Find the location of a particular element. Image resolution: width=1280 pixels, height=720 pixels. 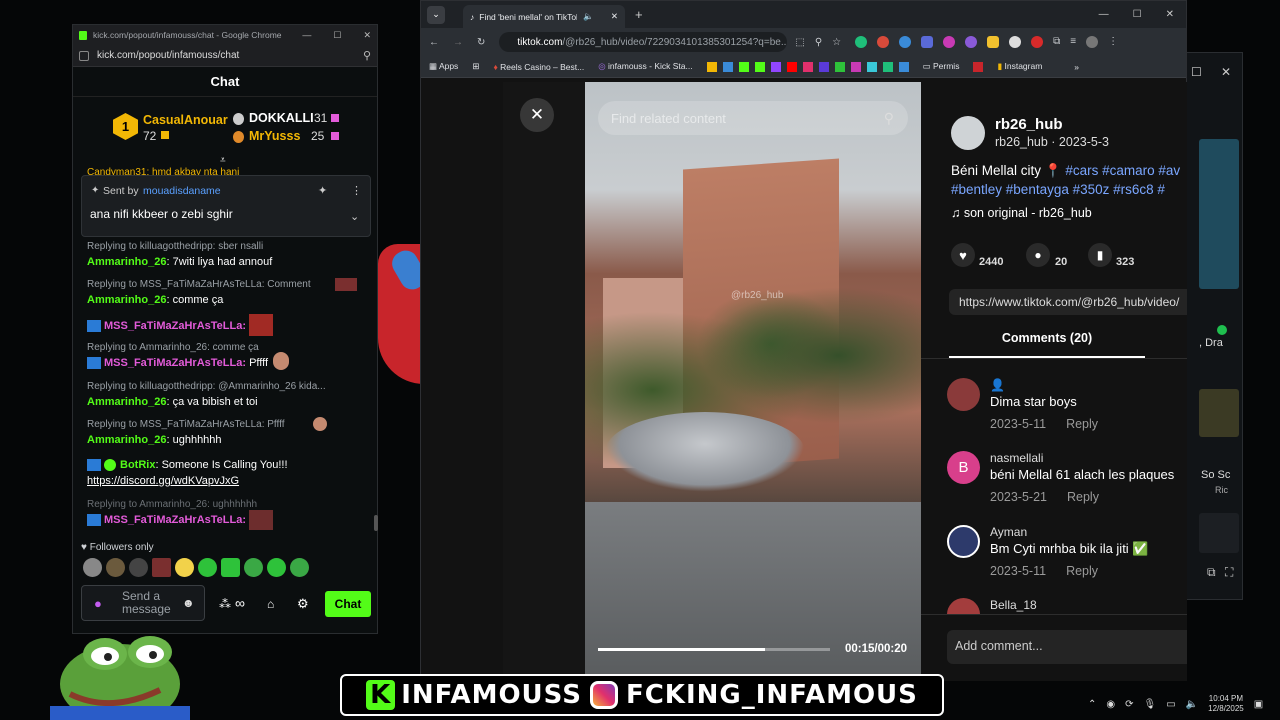

bookmark-icon: ▮ is located at coordinates (1100, 255).